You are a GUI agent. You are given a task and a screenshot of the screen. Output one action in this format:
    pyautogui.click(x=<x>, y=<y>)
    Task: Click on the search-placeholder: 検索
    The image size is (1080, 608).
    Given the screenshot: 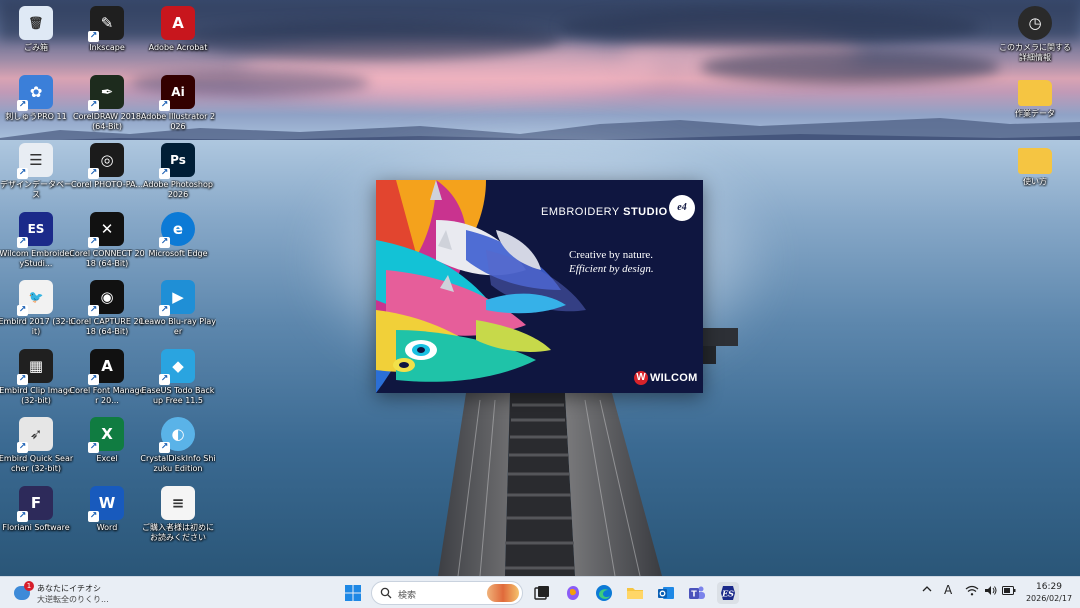 What is the action you would take?
    pyautogui.click(x=407, y=596)
    